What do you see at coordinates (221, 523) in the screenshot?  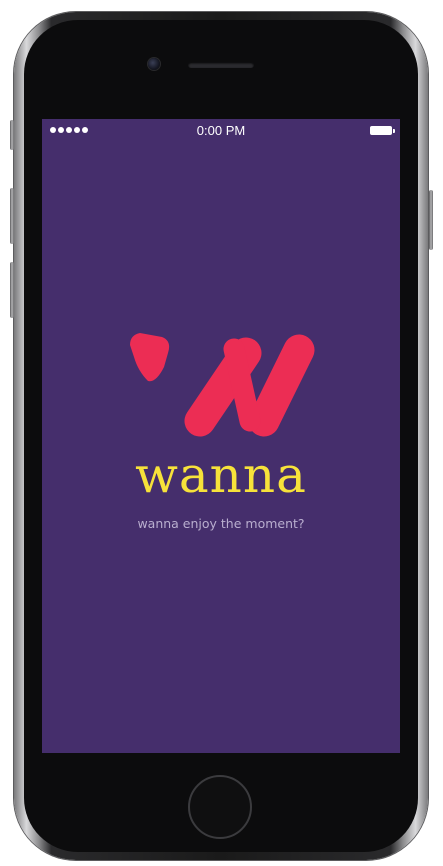 I see `app-tagline: wanna enjoy the moment?` at bounding box center [221, 523].